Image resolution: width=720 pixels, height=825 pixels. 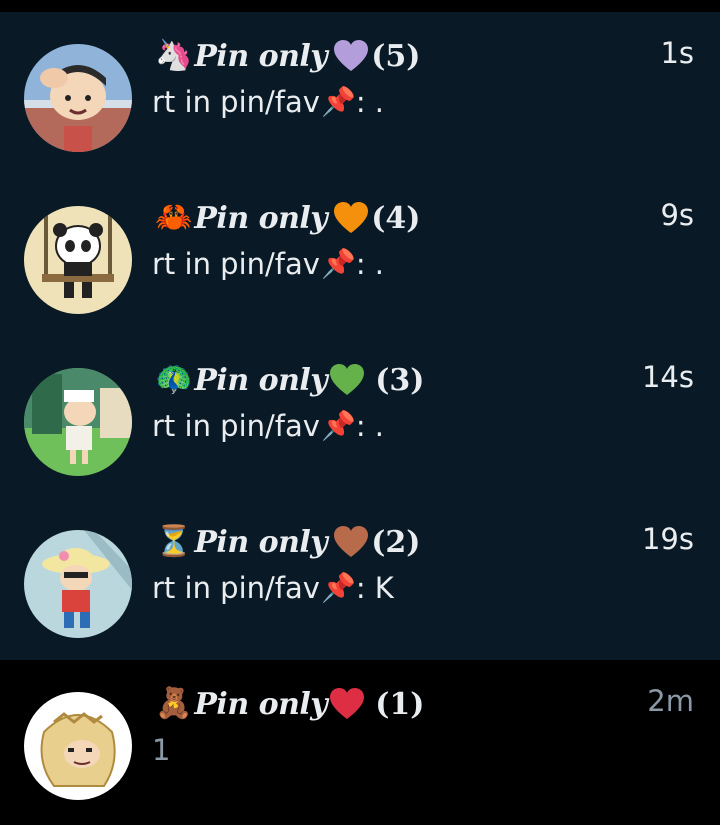 What do you see at coordinates (351, 542) in the screenshot?
I see `brown-heart-icon` at bounding box center [351, 542].